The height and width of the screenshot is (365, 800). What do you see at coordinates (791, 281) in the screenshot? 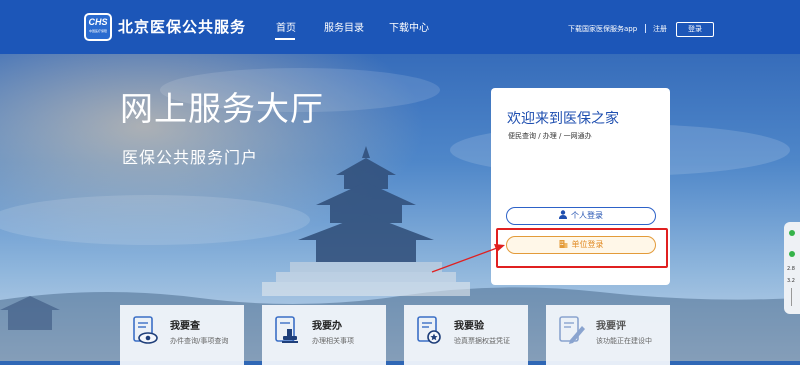
I see `side-value-2: 3.2` at bounding box center [791, 281].